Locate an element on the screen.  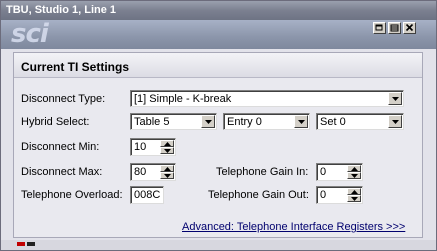
telephone-gain-in-value: 0 is located at coordinates (323, 172).